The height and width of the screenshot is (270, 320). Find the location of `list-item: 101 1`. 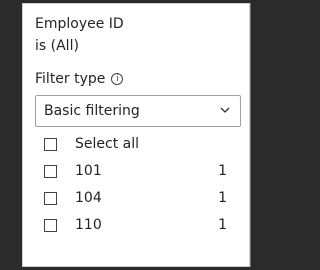

list-item: 101 1 is located at coordinates (136, 171).